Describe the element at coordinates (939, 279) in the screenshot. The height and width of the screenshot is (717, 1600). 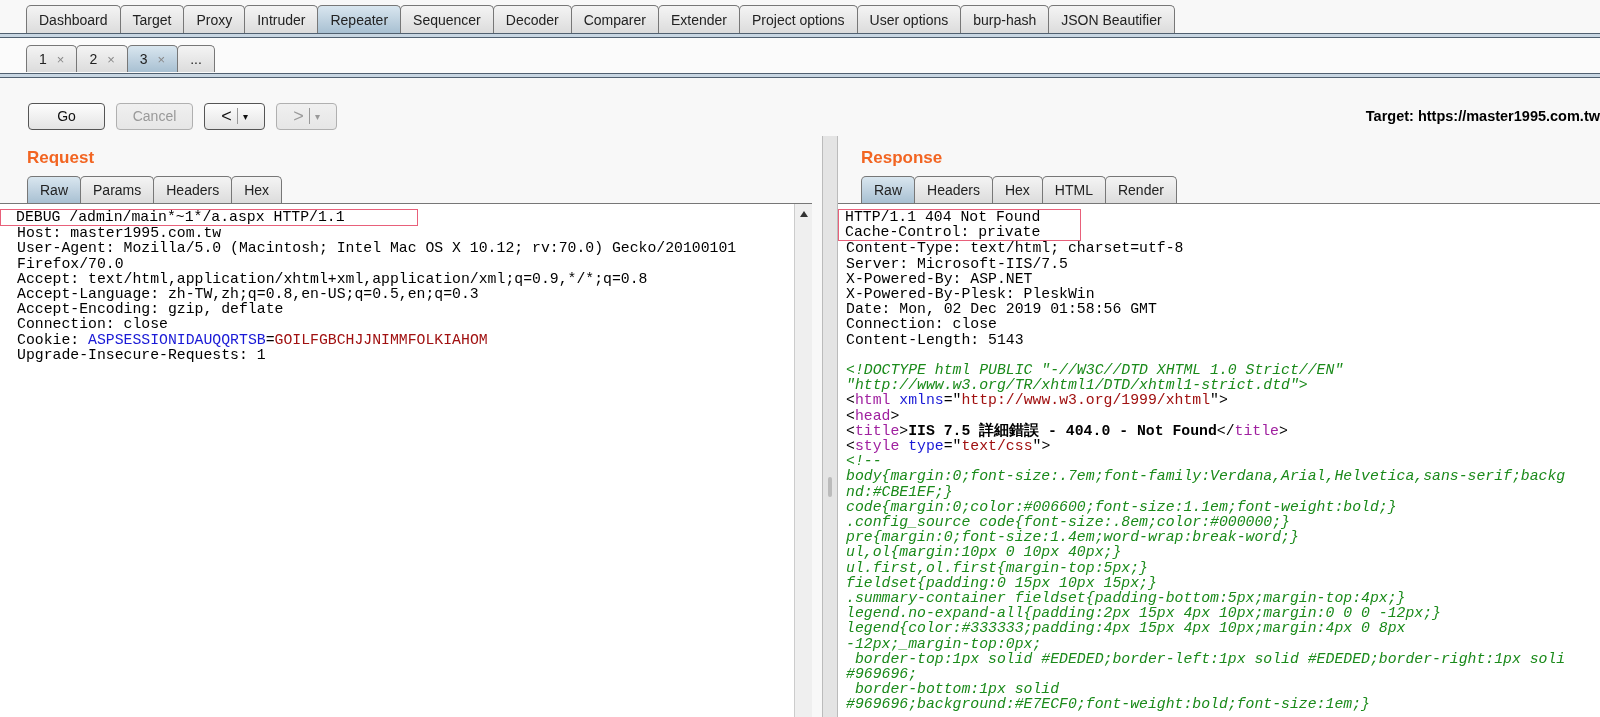
I see `code-line: X-Powered-By: ASP.NET` at that location.